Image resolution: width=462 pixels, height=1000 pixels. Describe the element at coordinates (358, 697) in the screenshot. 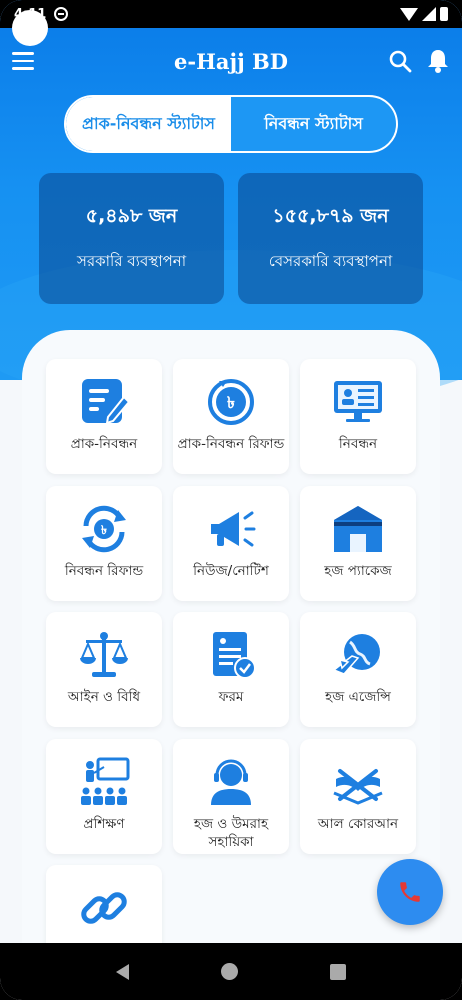

I see `service-label: হজ এজেন্সি` at that location.